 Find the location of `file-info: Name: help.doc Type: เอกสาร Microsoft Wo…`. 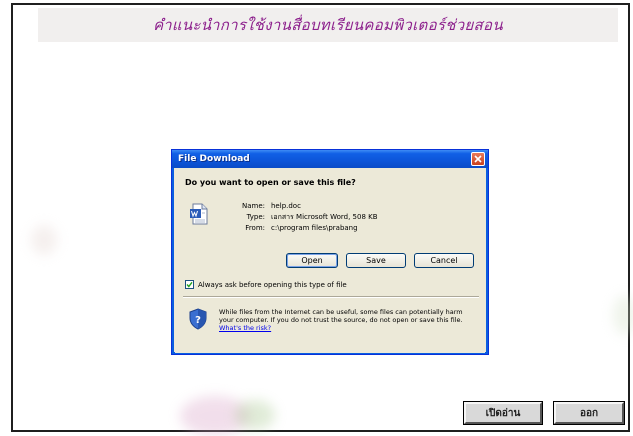

file-info: Name: help.doc Type: เอกสาร Microsoft Wo… is located at coordinates (298, 217).